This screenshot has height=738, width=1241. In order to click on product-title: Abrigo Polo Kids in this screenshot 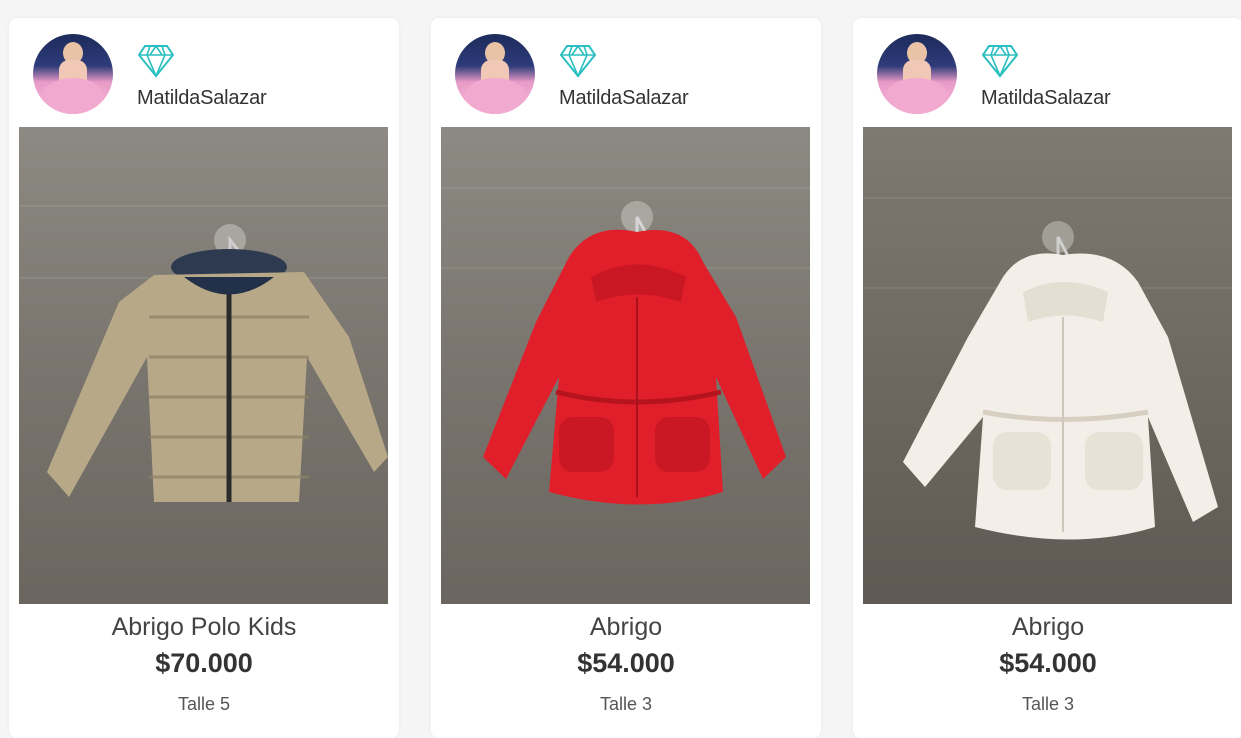, I will do `click(204, 627)`.